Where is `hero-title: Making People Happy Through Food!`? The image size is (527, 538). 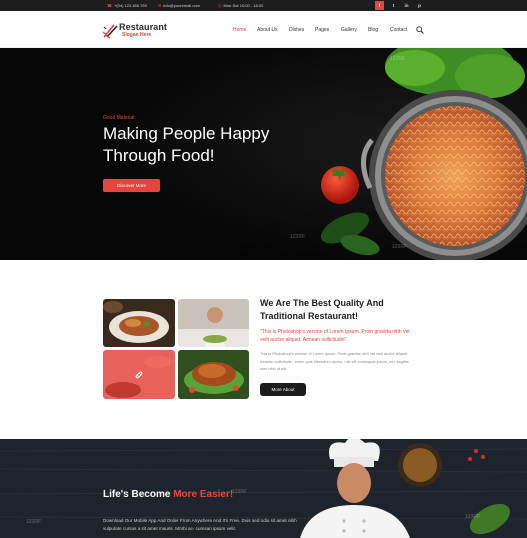 hero-title: Making People Happy Through Food! is located at coordinates (186, 144).